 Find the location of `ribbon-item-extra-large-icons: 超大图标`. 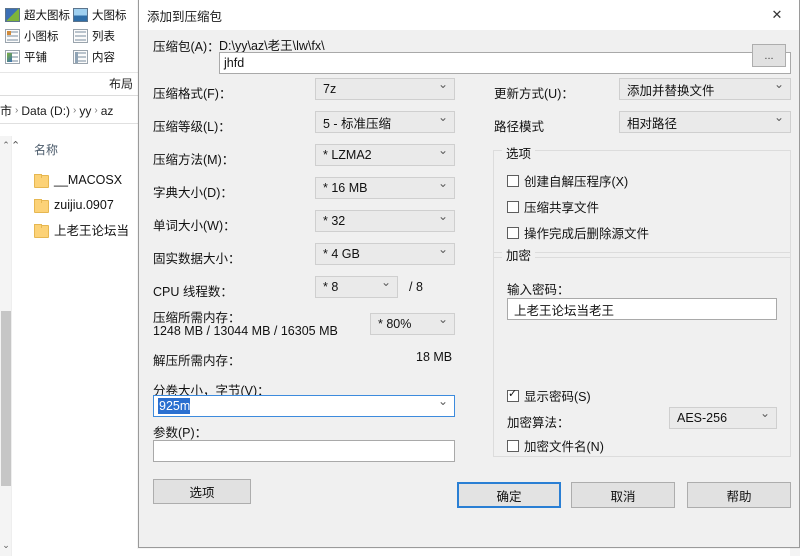

ribbon-item-extra-large-icons: 超大图标 is located at coordinates (36, 14).